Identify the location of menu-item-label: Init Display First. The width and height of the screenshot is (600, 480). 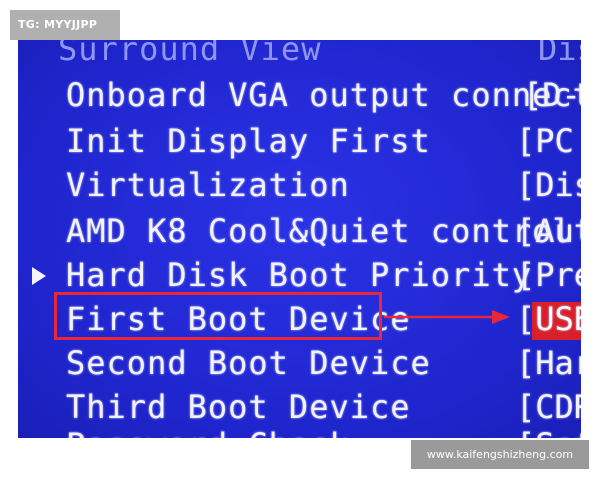
(248, 141).